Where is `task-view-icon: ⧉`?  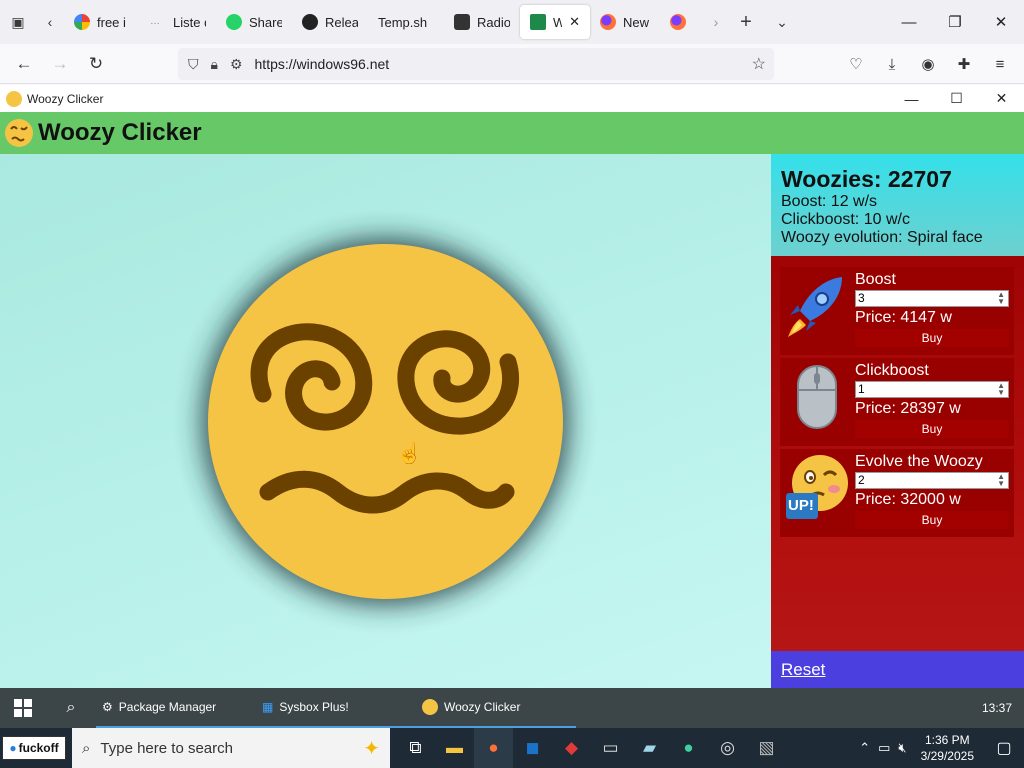 task-view-icon: ⧉ is located at coordinates (415, 748).